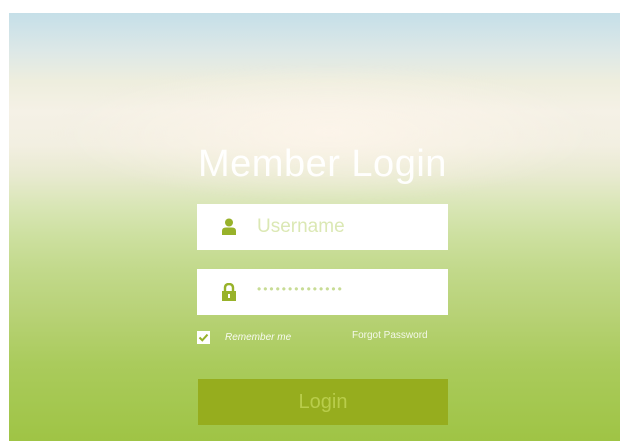 The width and height of the screenshot is (627, 441). I want to click on forgot-password-link: Forgot Password, so click(390, 335).